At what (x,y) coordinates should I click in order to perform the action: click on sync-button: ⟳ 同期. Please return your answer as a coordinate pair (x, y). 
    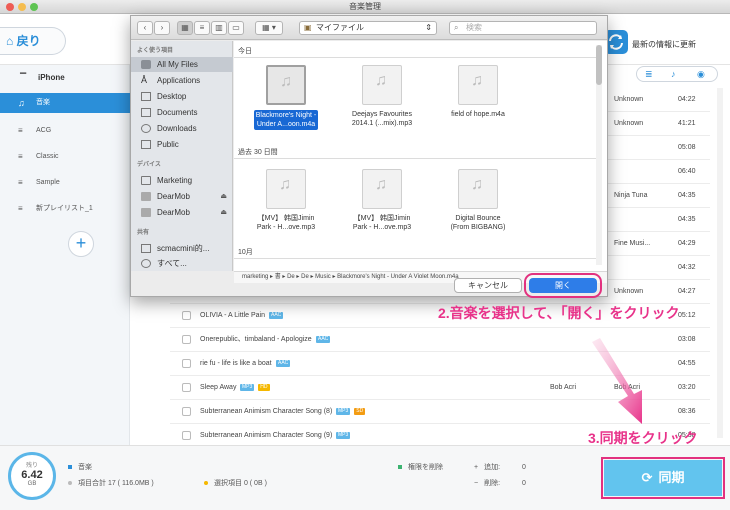
    Looking at the image, I should click on (663, 478).